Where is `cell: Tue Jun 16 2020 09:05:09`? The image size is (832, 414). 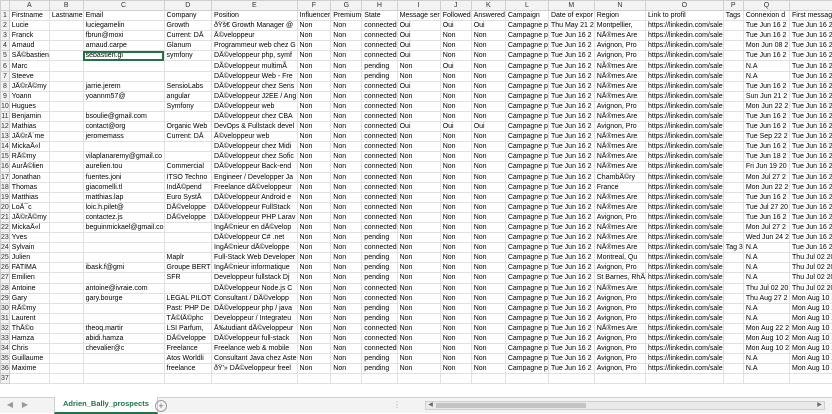 cell: Tue Jun 16 2020 09:05:09 is located at coordinates (811, 106).